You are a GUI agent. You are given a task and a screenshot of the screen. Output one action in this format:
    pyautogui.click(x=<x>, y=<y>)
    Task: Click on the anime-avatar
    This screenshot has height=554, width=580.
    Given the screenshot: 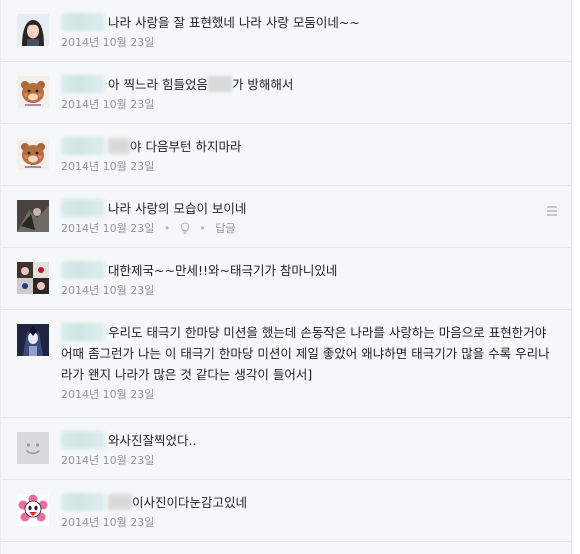 What is the action you would take?
    pyautogui.click(x=33, y=340)
    